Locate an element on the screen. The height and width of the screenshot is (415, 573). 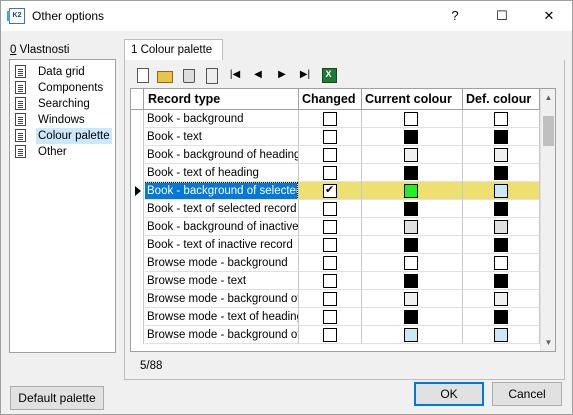
default-colour-swatch is located at coordinates (501, 317).